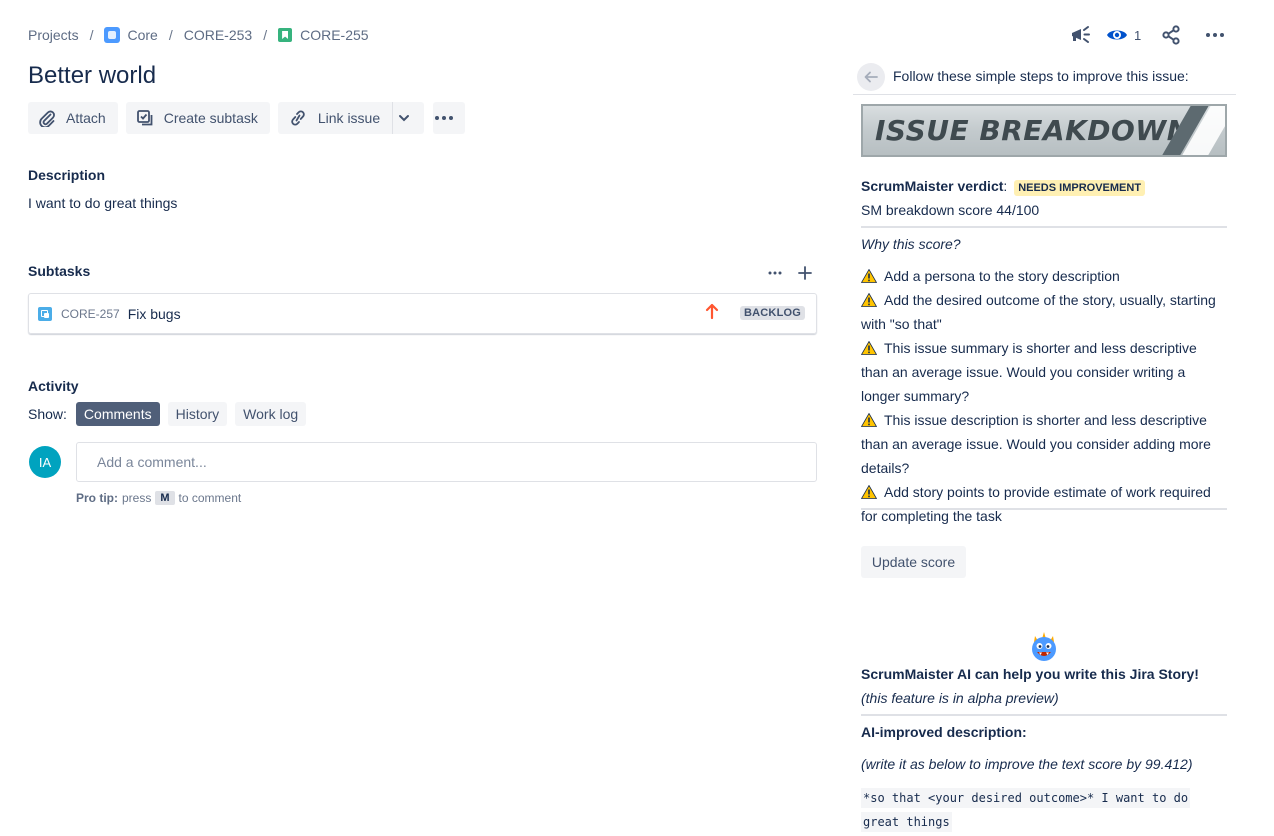 The height and width of the screenshot is (836, 1274). What do you see at coordinates (137, 498) in the screenshot?
I see `pro-tip-pre: press` at bounding box center [137, 498].